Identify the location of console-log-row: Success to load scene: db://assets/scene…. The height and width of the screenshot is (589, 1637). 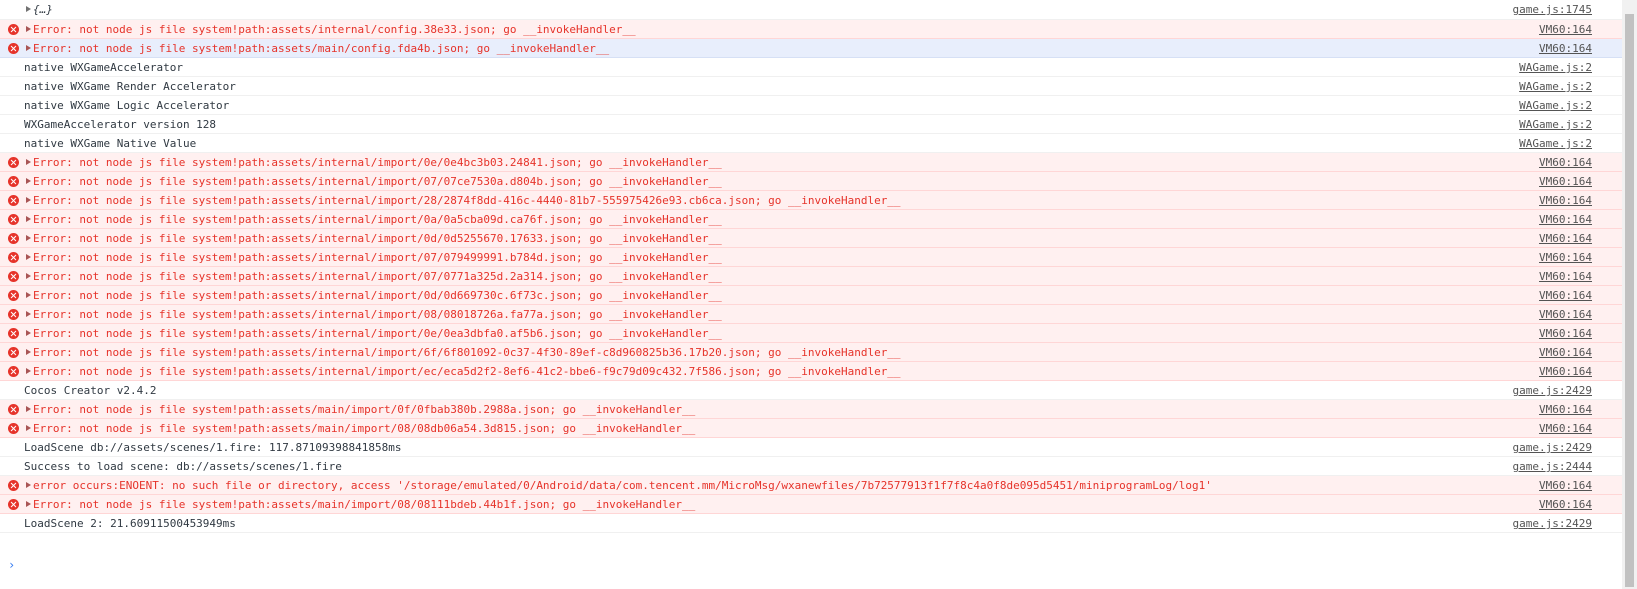
(811, 466).